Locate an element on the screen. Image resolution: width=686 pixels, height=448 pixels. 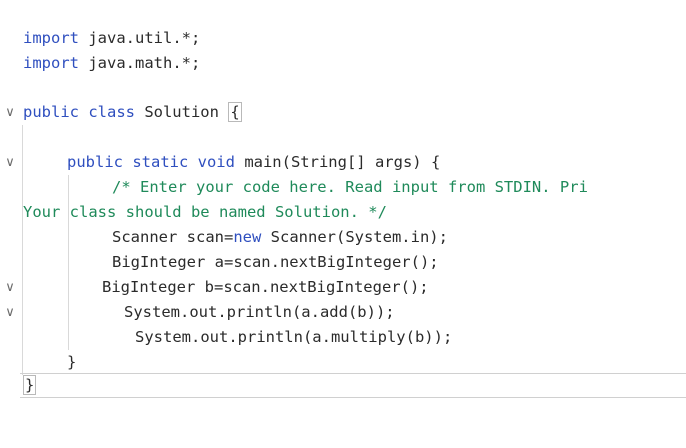
code-text: System.out.println(a.add(b)); is located at coordinates (259, 312).